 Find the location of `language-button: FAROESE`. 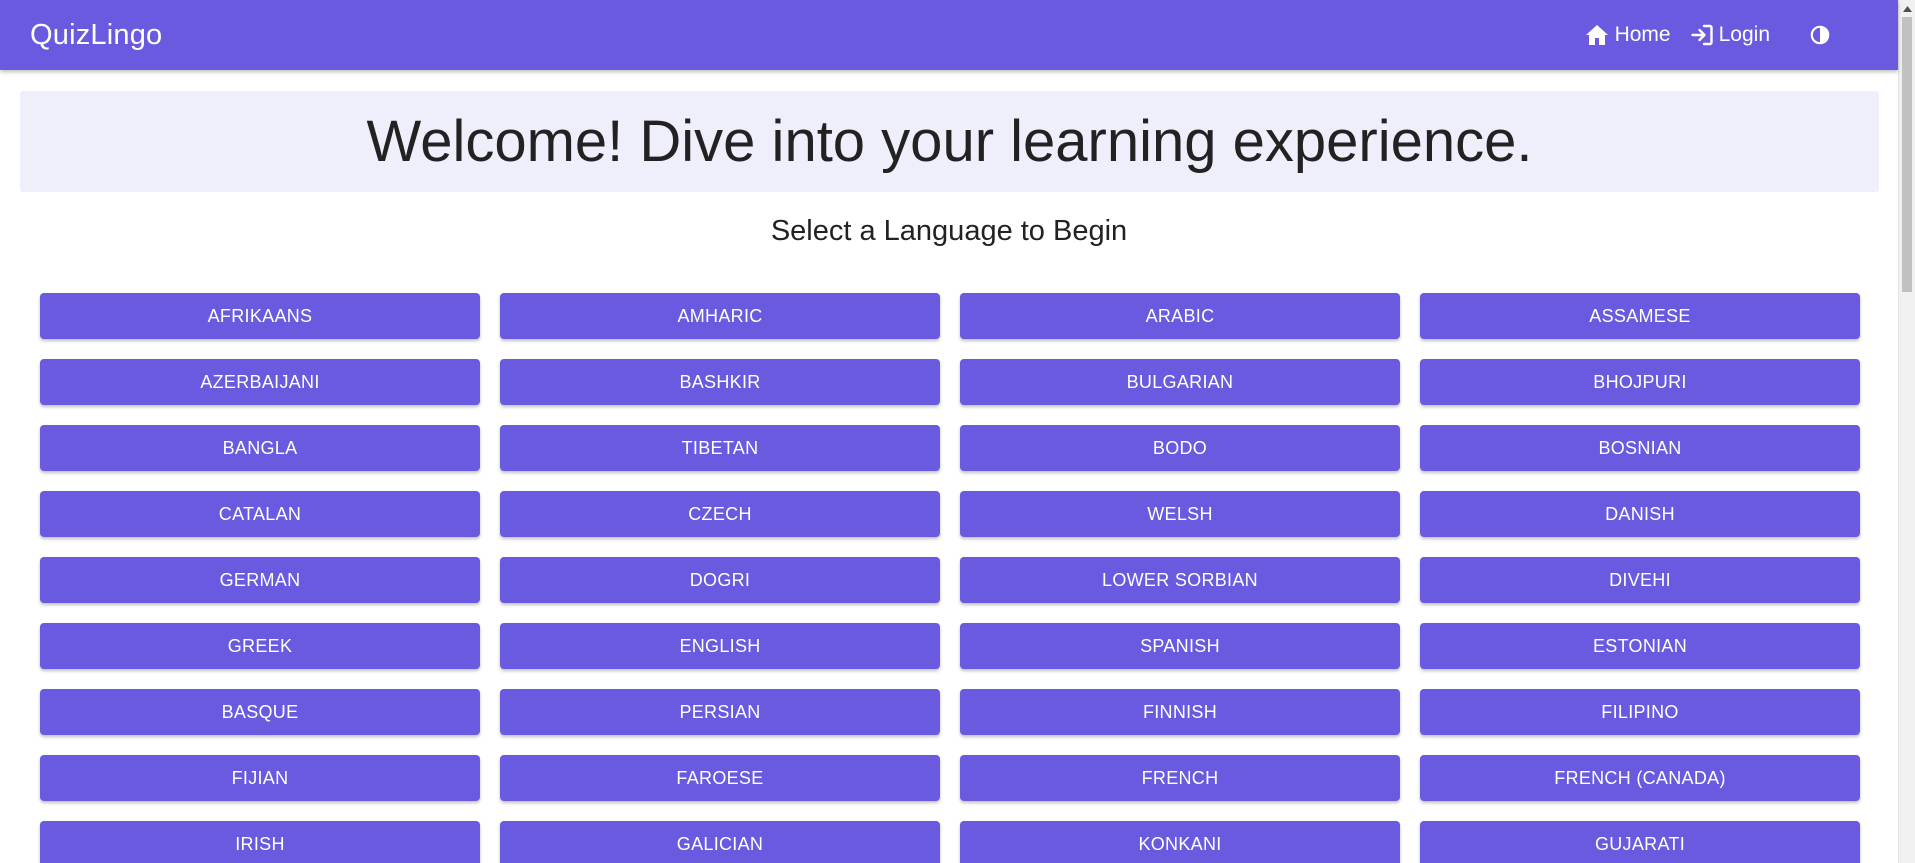

language-button: FAROESE is located at coordinates (720, 778).